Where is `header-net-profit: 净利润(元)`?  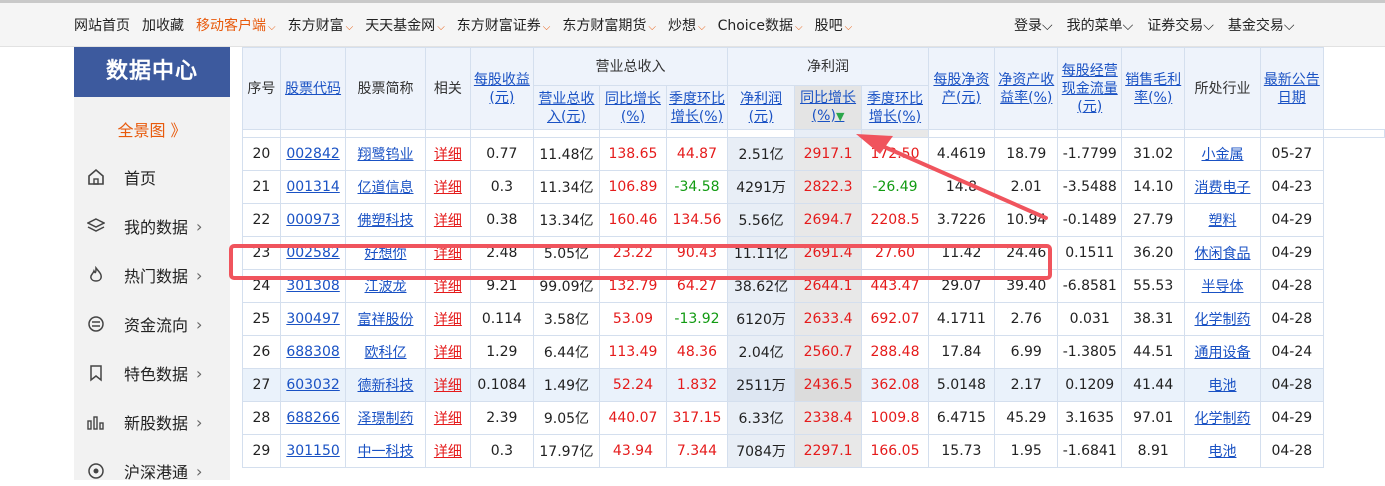
header-net-profit: 净利润(元) is located at coordinates (761, 107).